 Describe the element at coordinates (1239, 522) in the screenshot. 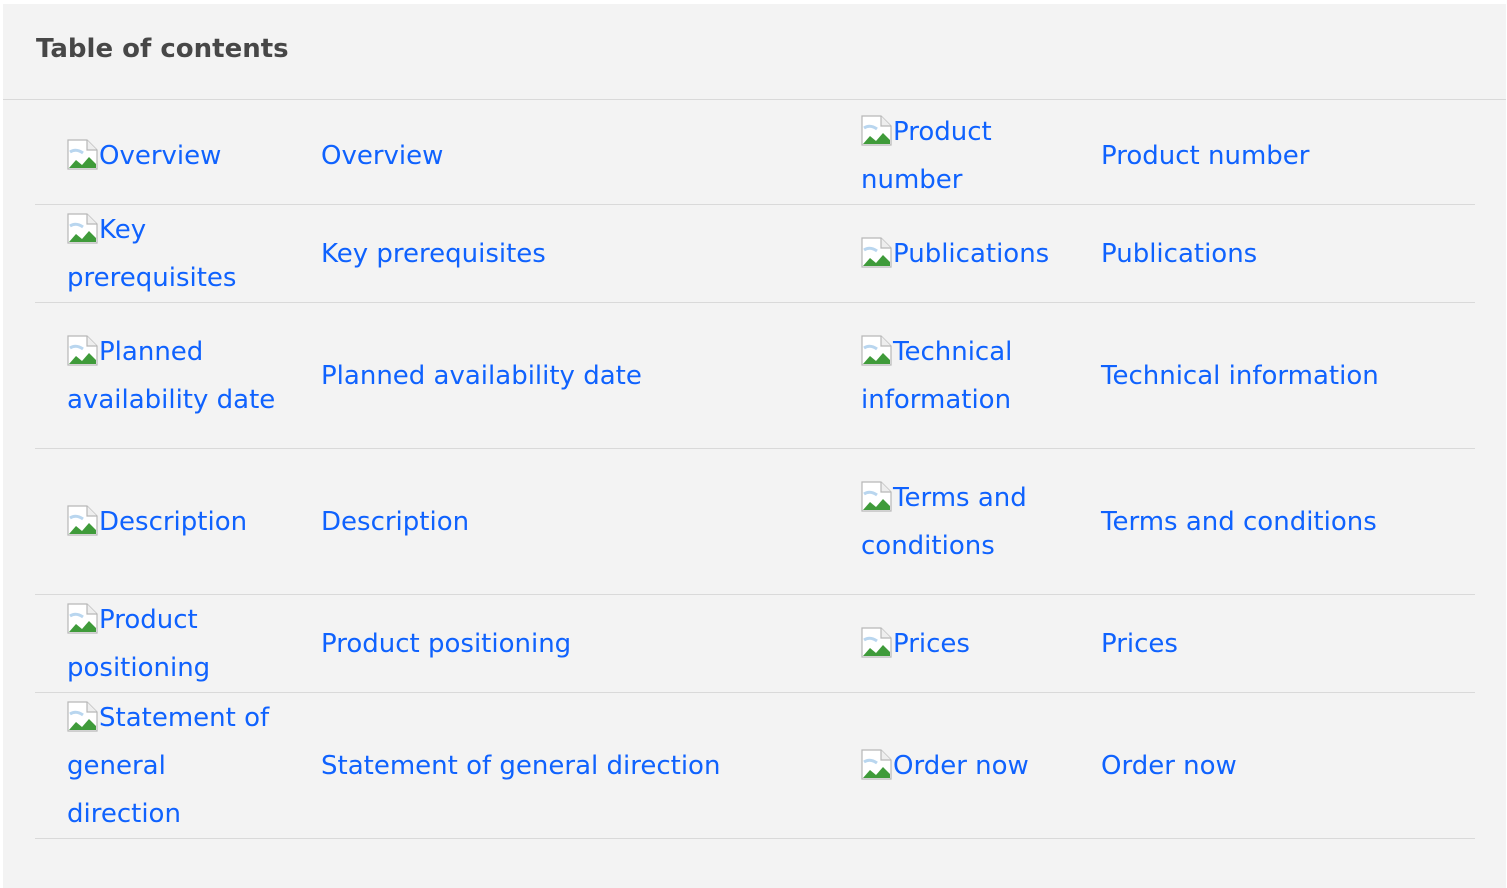

I see `toc-right-link: Terms and conditions` at that location.